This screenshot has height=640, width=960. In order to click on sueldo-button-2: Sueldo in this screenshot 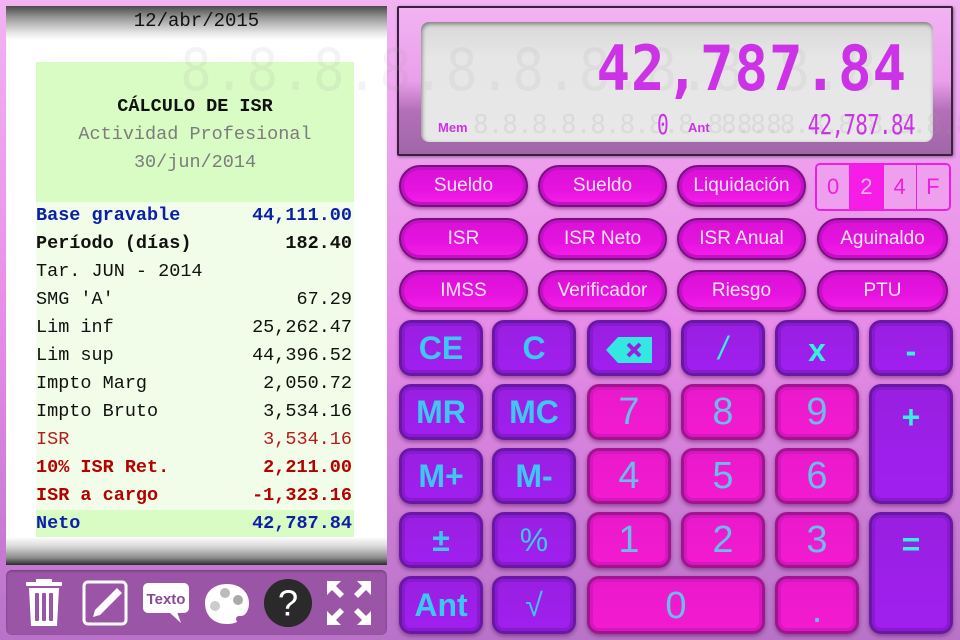, I will do `click(602, 186)`.